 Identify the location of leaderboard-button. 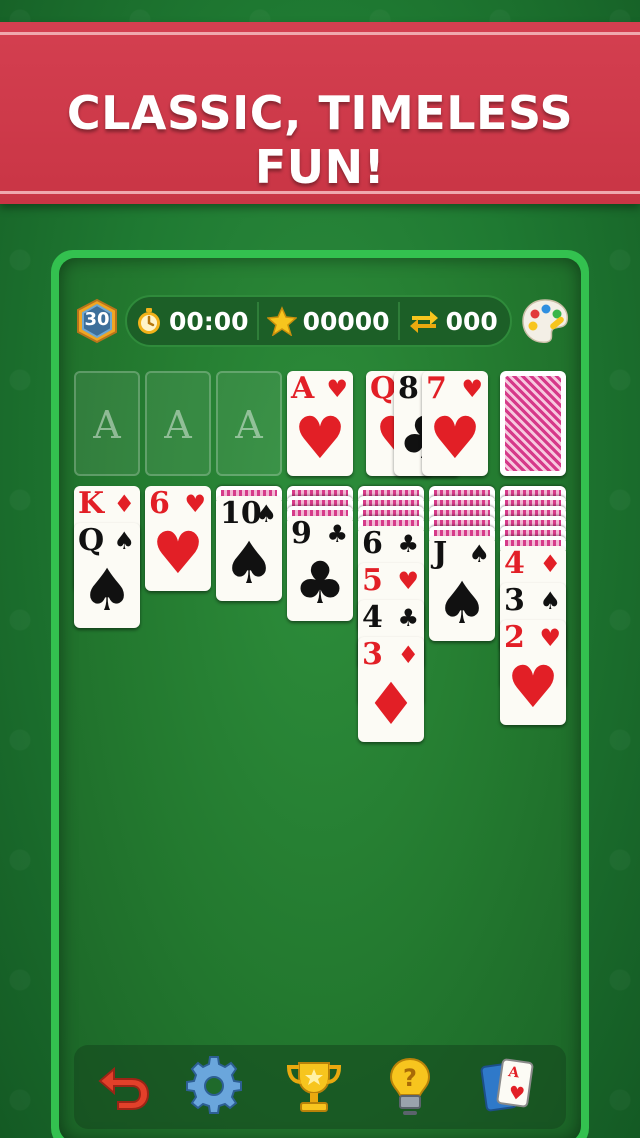
(314, 1086).